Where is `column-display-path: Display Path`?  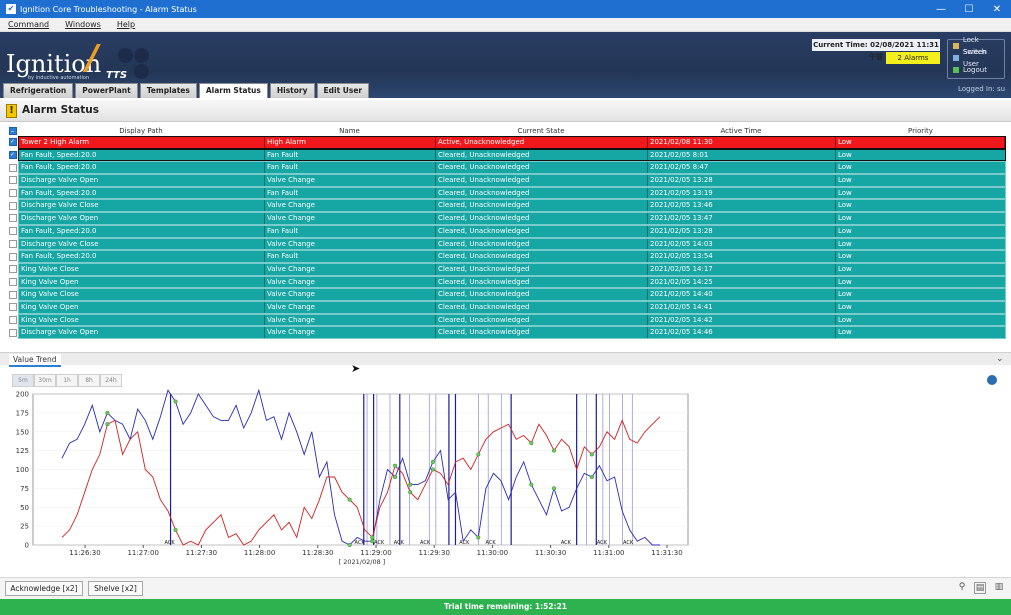 column-display-path: Display Path is located at coordinates (141, 131).